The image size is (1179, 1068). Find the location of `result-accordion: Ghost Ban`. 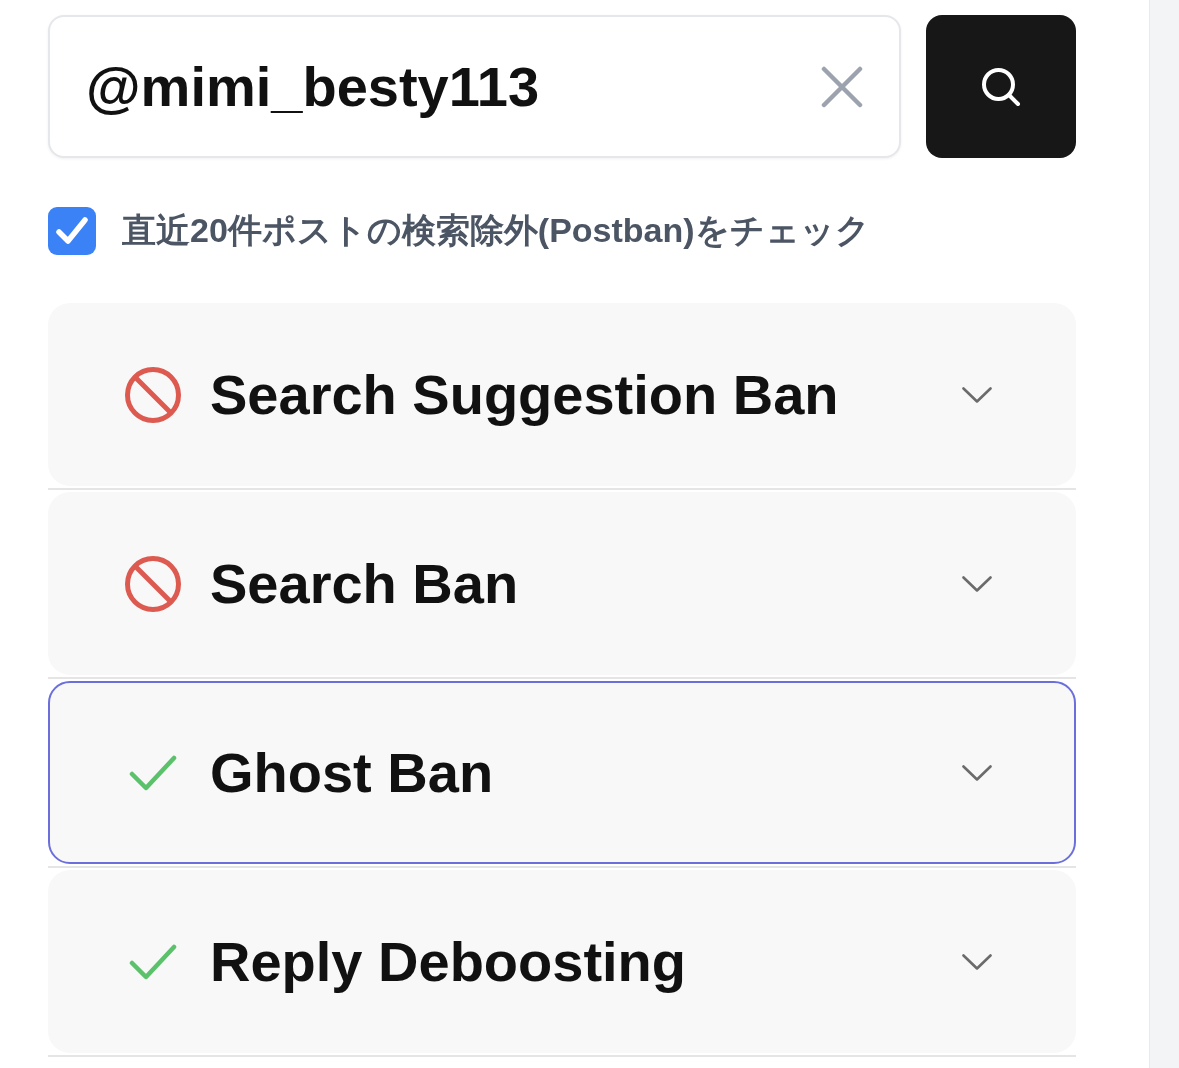

result-accordion: Ghost Ban is located at coordinates (562, 772).